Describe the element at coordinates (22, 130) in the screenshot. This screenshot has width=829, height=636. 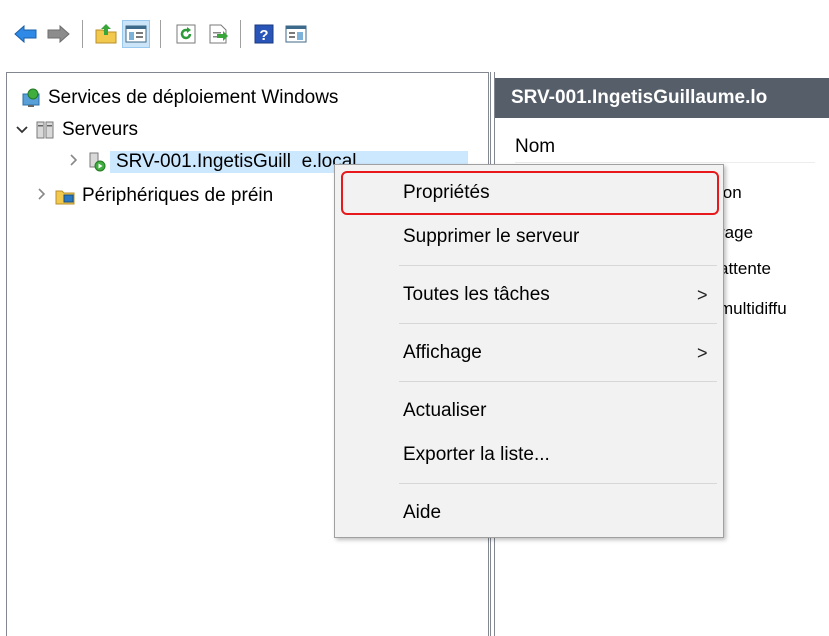
I see `chevron-down-icon` at that location.